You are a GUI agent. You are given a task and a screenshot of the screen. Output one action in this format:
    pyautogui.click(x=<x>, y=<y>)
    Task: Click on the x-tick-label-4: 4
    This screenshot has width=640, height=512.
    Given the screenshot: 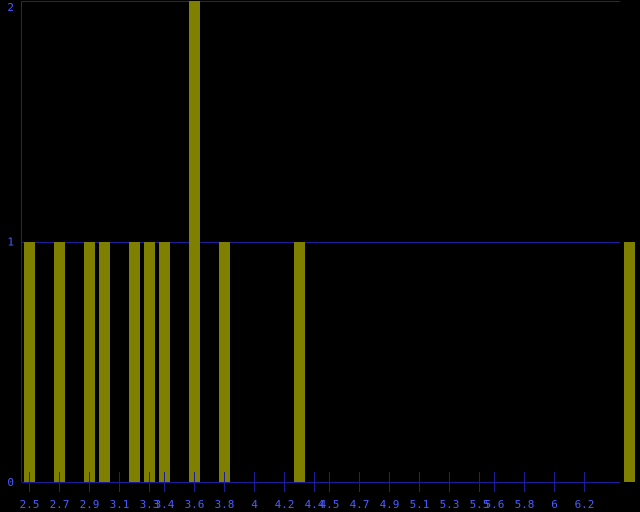 What is the action you would take?
    pyautogui.click(x=254, y=504)
    